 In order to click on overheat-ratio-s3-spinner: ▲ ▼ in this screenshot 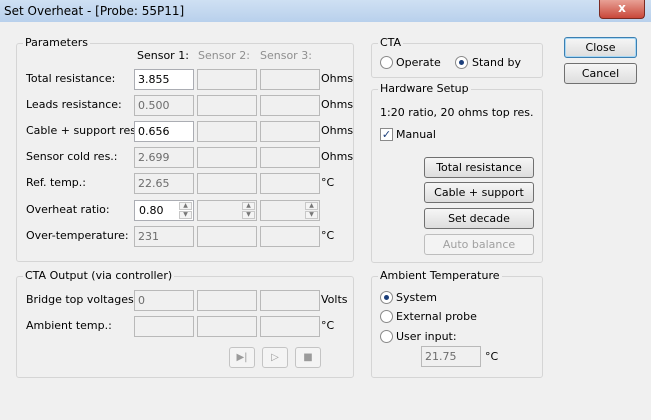, I will do `click(290, 210)`.